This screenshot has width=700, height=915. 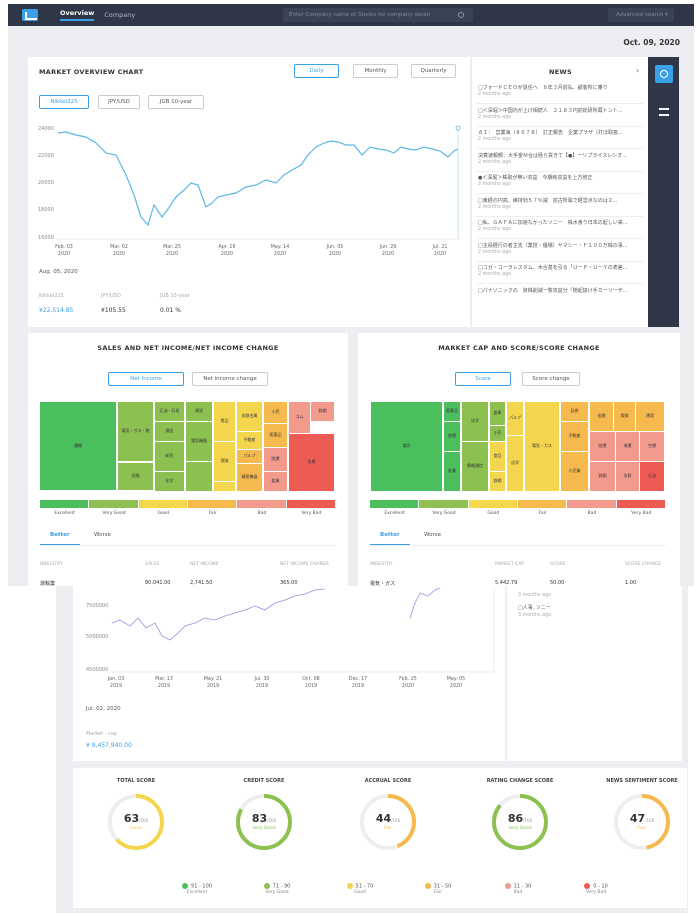 I want to click on sales-treemap-cell: ゴム, so click(x=299, y=417).